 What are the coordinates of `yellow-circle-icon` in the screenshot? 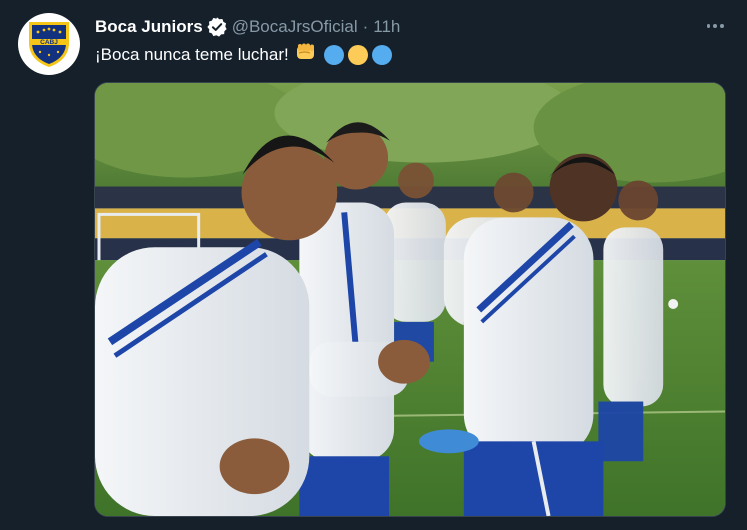 It's located at (357, 55).